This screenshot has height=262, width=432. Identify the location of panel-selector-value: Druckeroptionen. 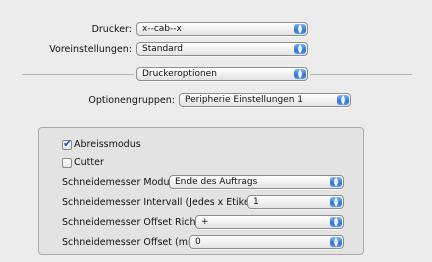
(179, 74).